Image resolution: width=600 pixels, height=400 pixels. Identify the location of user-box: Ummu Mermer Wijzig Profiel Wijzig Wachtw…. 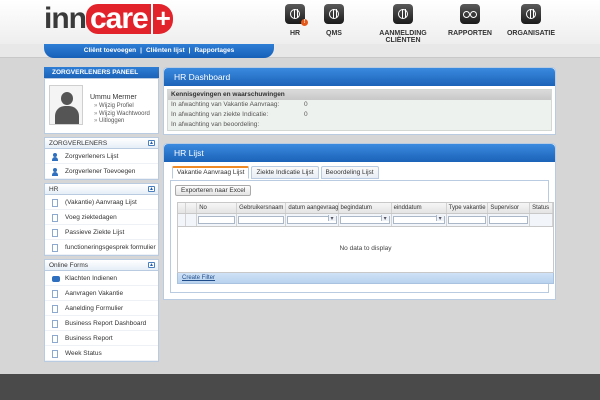
(101, 106).